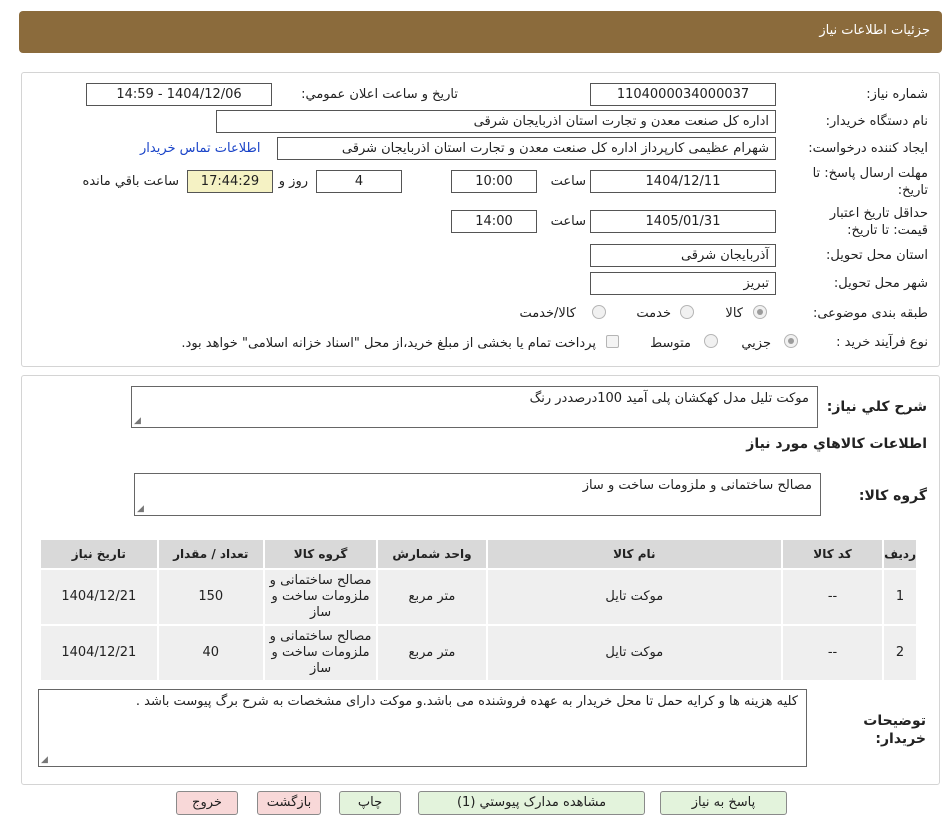 The width and height of the screenshot is (944, 836). I want to click on category-radio-goods-service, so click(599, 312).